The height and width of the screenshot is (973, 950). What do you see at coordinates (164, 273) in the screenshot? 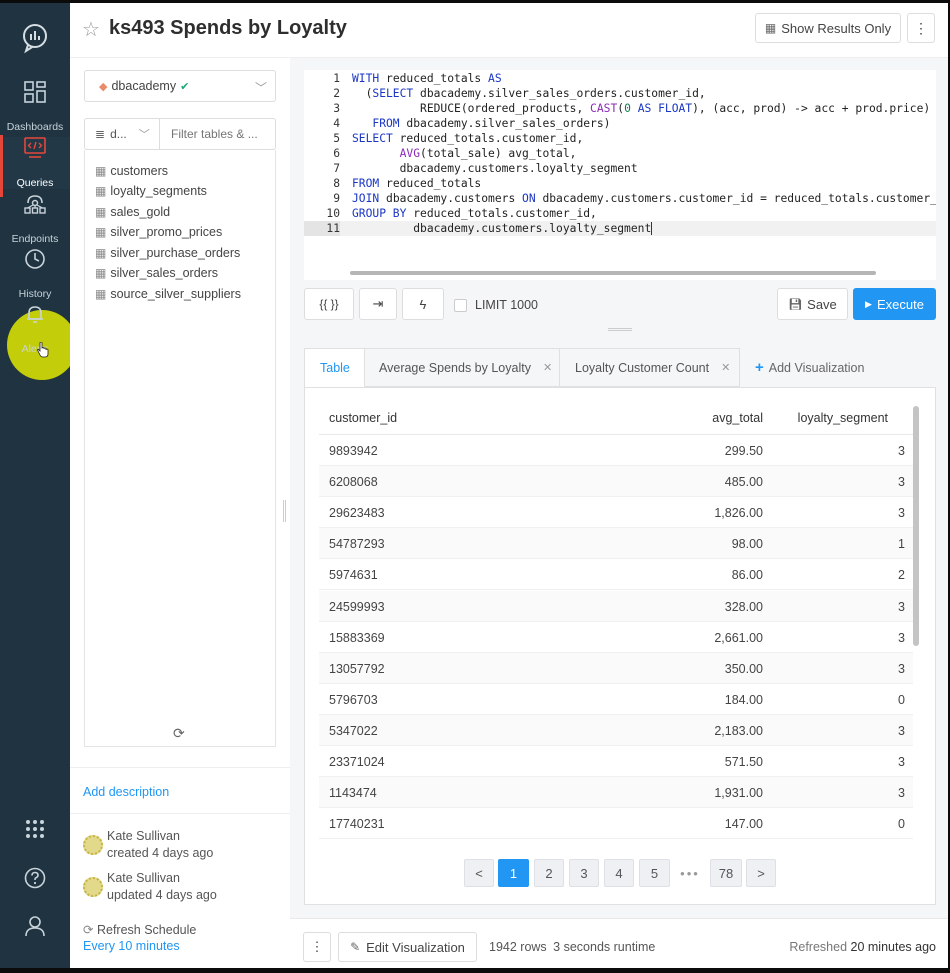
I see `table-name: silver_sales_orders` at bounding box center [164, 273].